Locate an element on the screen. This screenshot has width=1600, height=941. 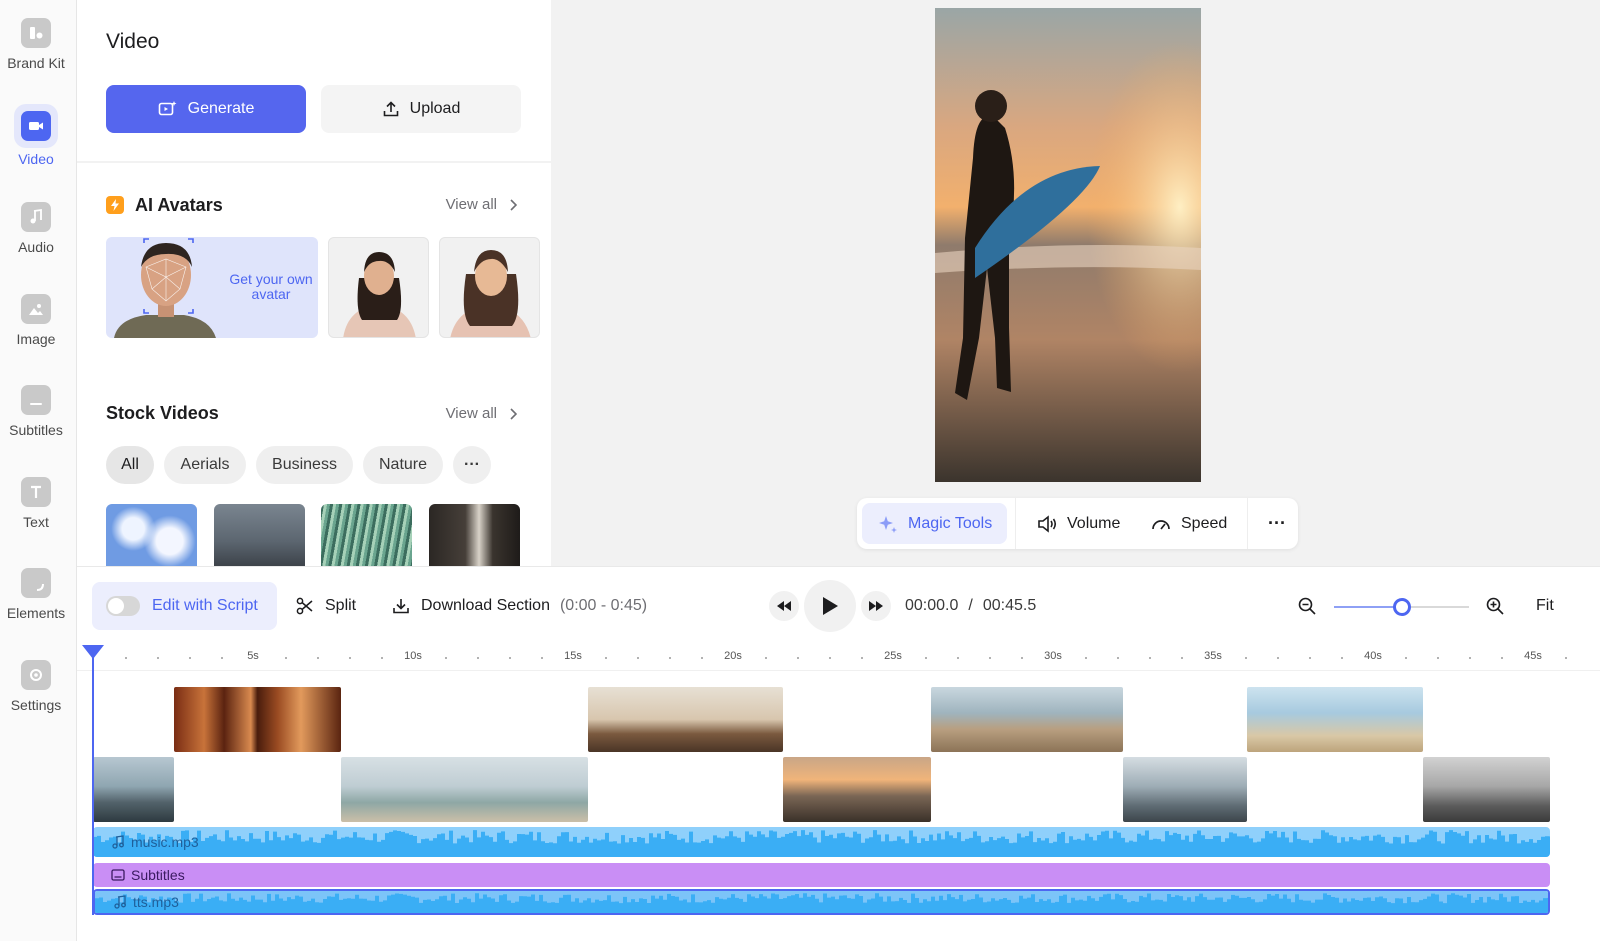
rewind-icon is located at coordinates (784, 606).